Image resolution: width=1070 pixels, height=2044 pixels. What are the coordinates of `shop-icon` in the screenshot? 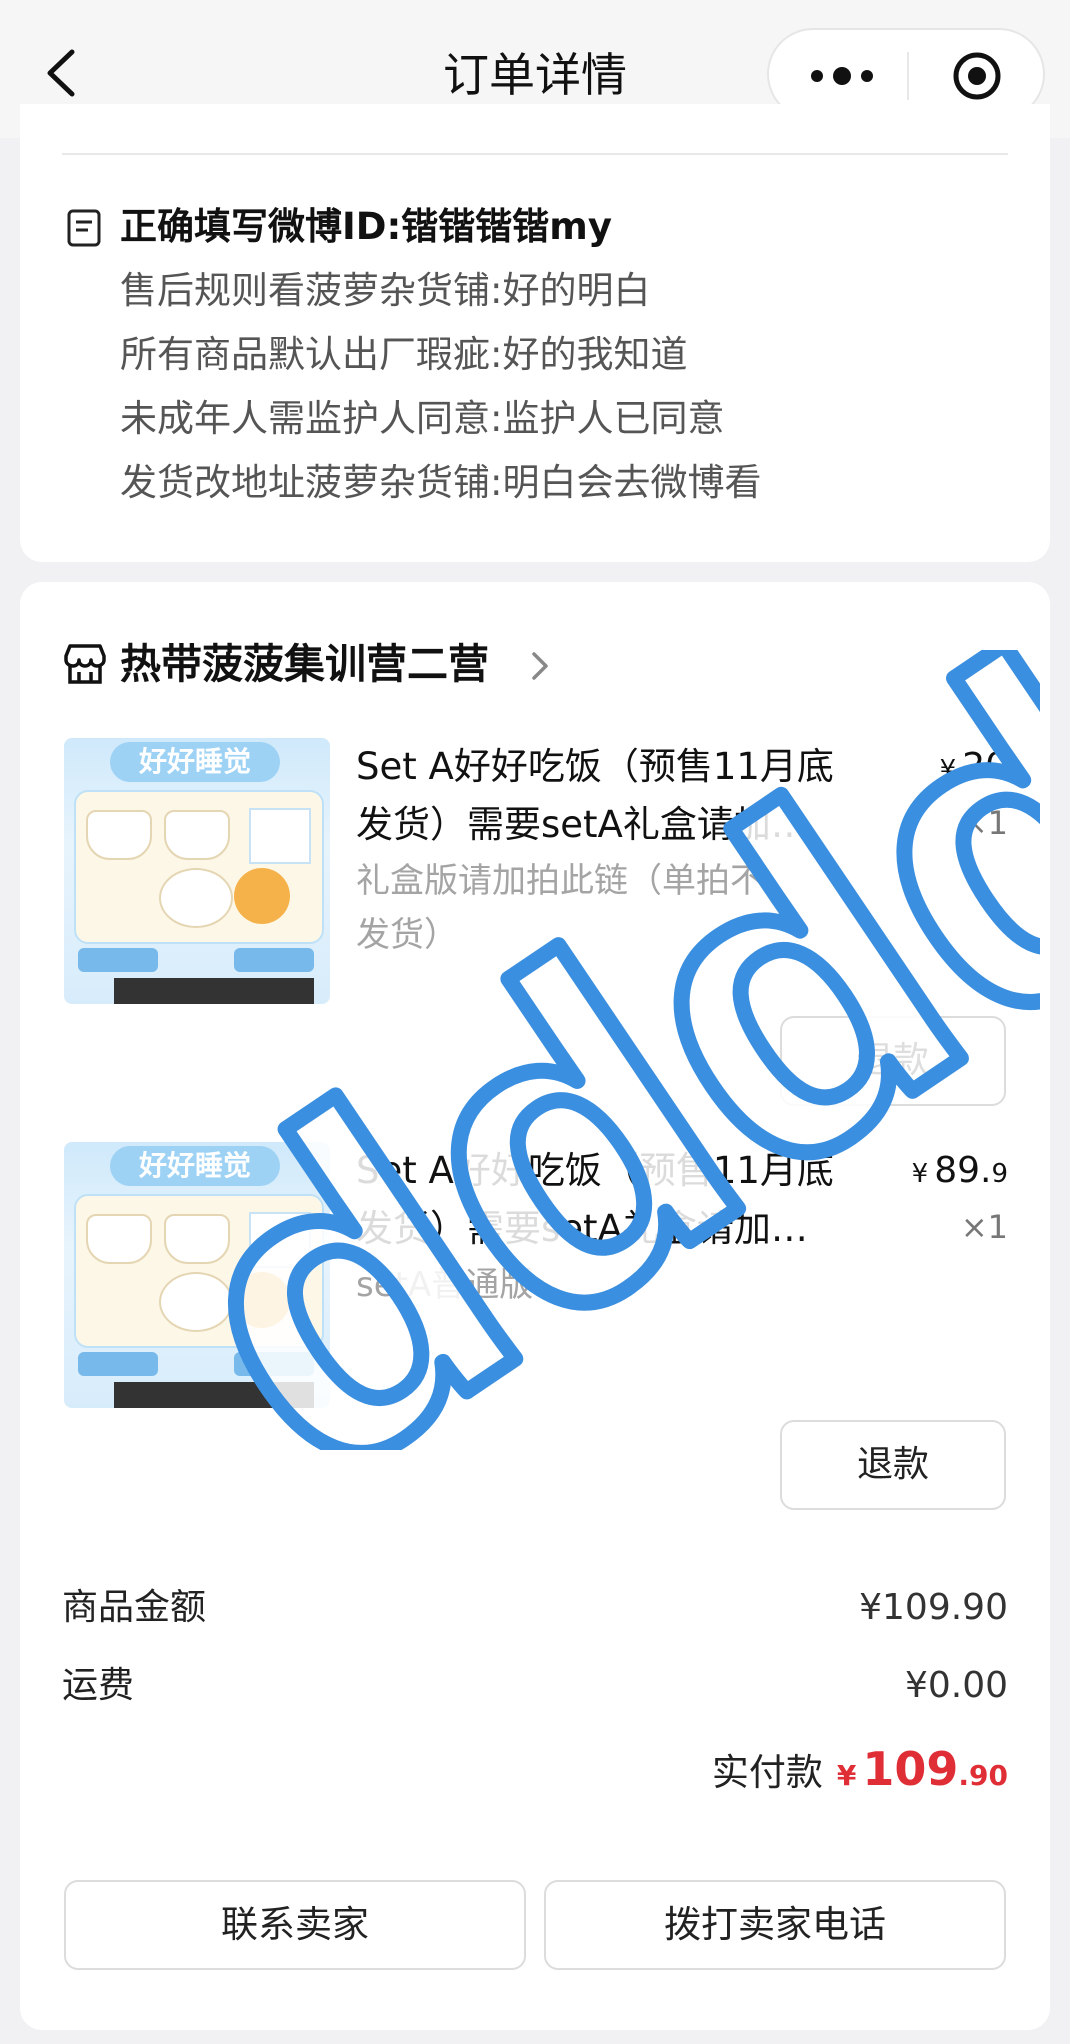 It's located at (85, 664).